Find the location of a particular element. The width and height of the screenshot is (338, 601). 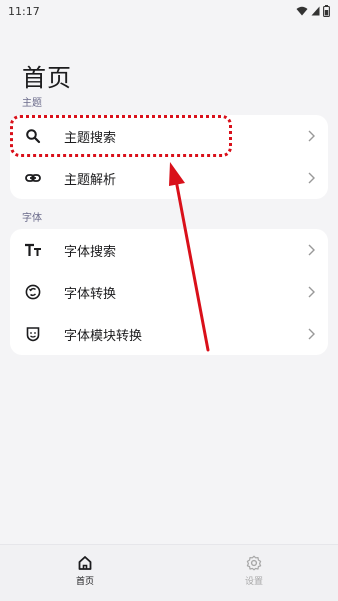

theme-search-item: 主题搜索 is located at coordinates (169, 136).